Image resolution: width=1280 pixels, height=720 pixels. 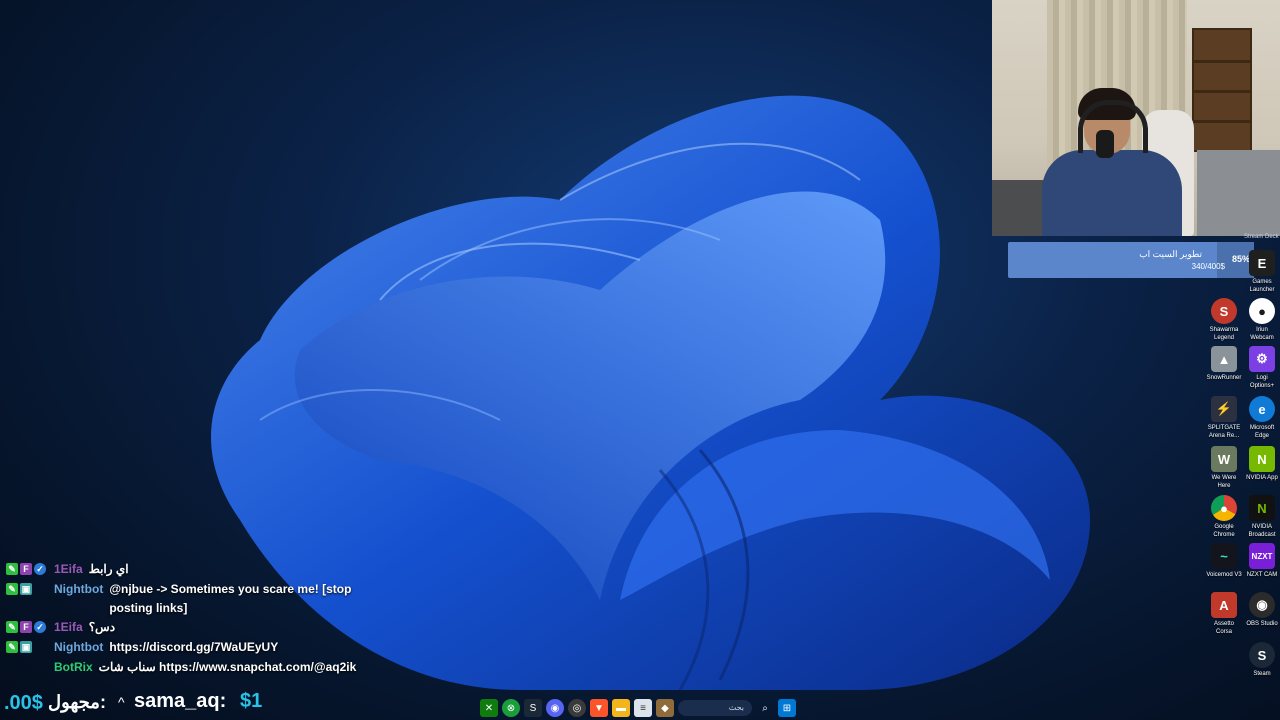 What do you see at coordinates (736, 707) in the screenshot?
I see `search-label: بحث` at bounding box center [736, 707].